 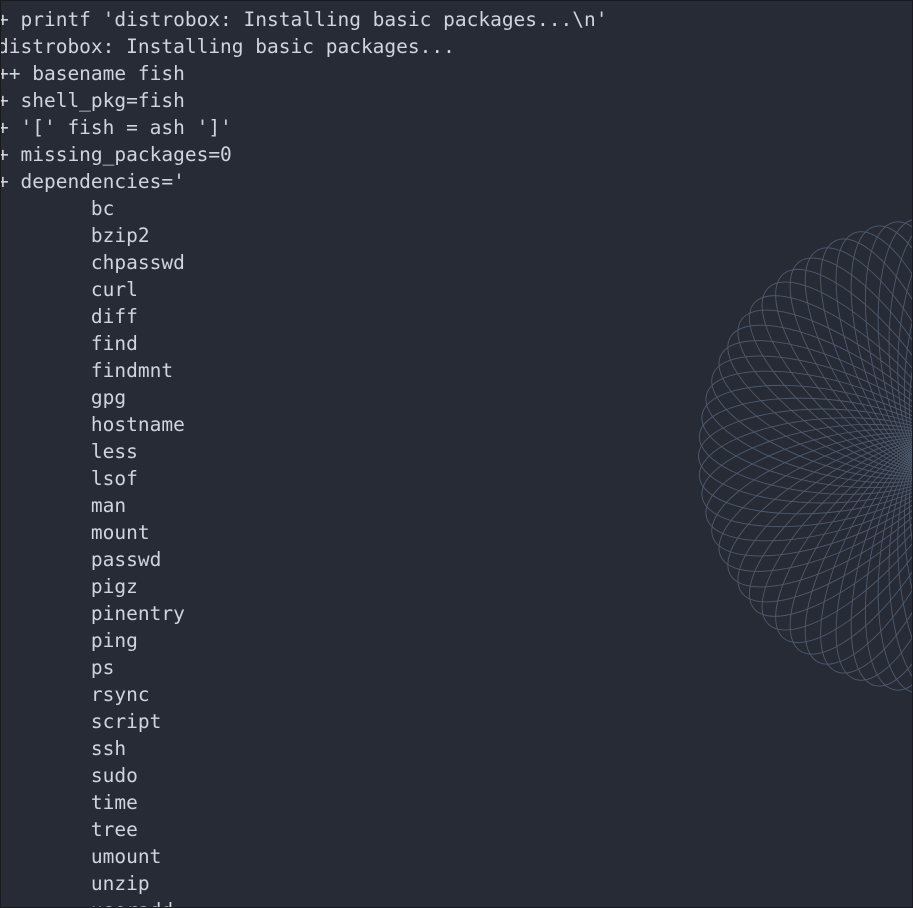 What do you see at coordinates (69, 640) in the screenshot?
I see `terminal-line: ping` at bounding box center [69, 640].